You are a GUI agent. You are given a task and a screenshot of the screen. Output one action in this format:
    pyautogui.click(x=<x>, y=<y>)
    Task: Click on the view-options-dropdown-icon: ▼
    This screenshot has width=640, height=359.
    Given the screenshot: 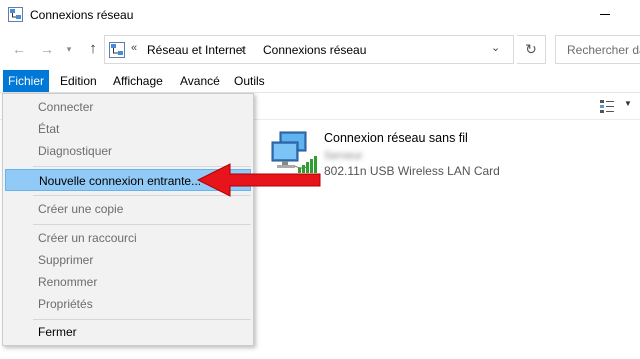 What is the action you would take?
    pyautogui.click(x=628, y=103)
    